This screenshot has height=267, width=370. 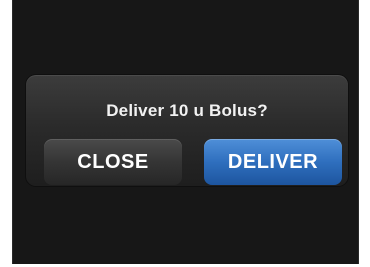 I want to click on deliver-button: DELIVER, so click(x=273, y=162).